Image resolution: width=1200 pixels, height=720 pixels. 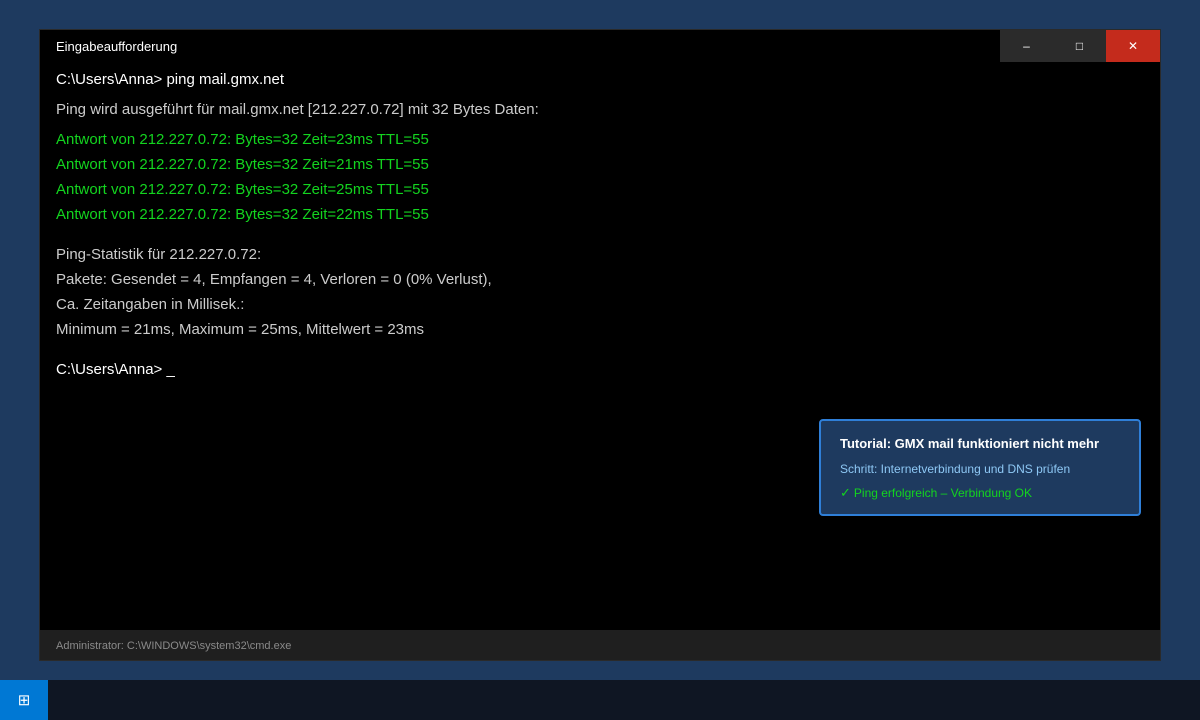 I want to click on maximize-button: □, so click(x=1079, y=46).